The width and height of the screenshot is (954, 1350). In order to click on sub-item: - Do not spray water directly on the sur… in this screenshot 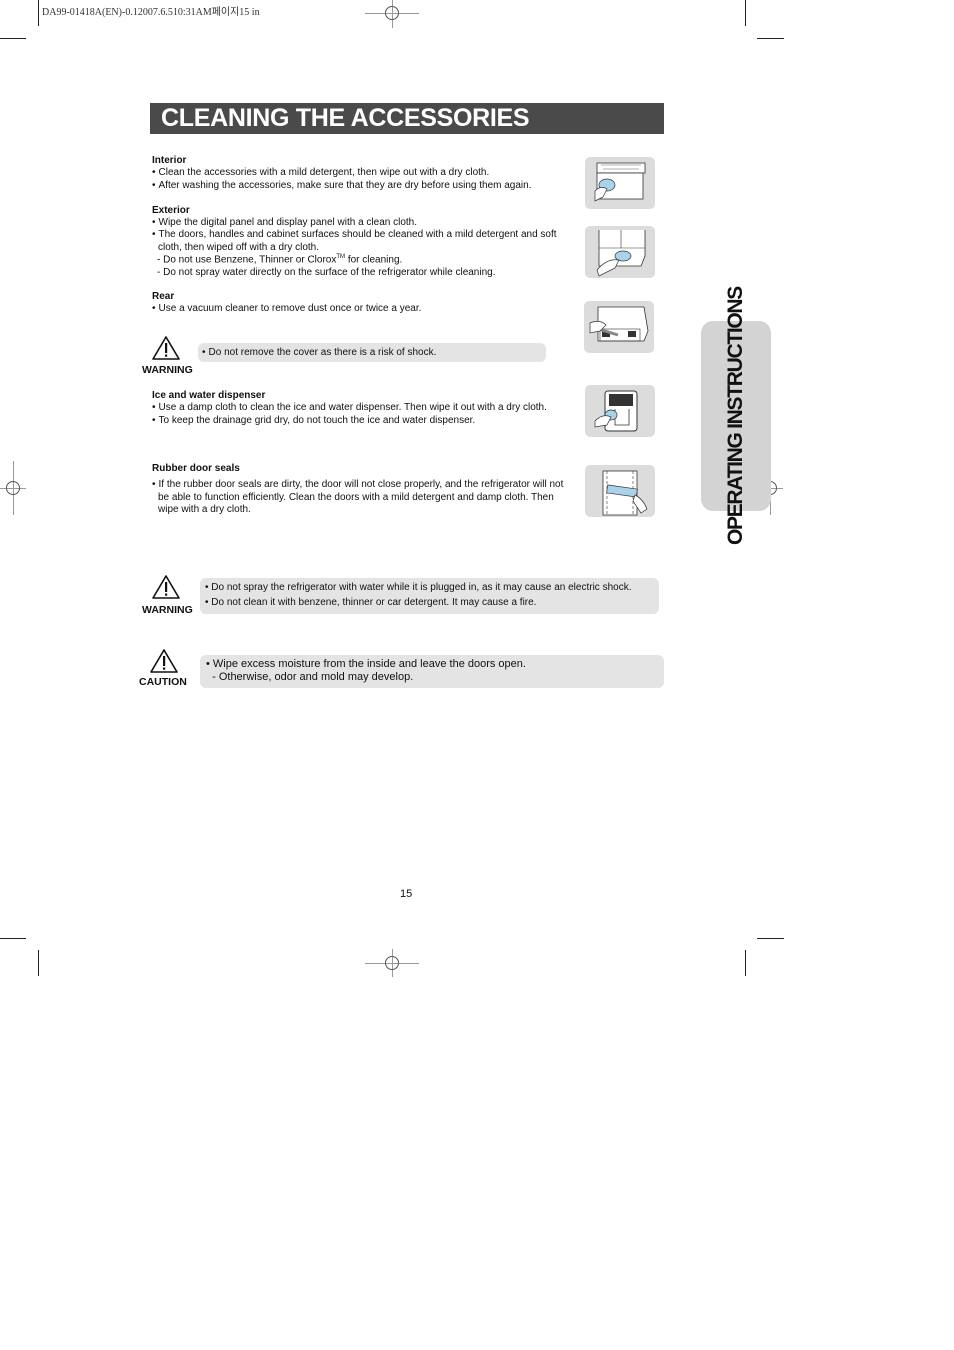, I will do `click(326, 272)`.